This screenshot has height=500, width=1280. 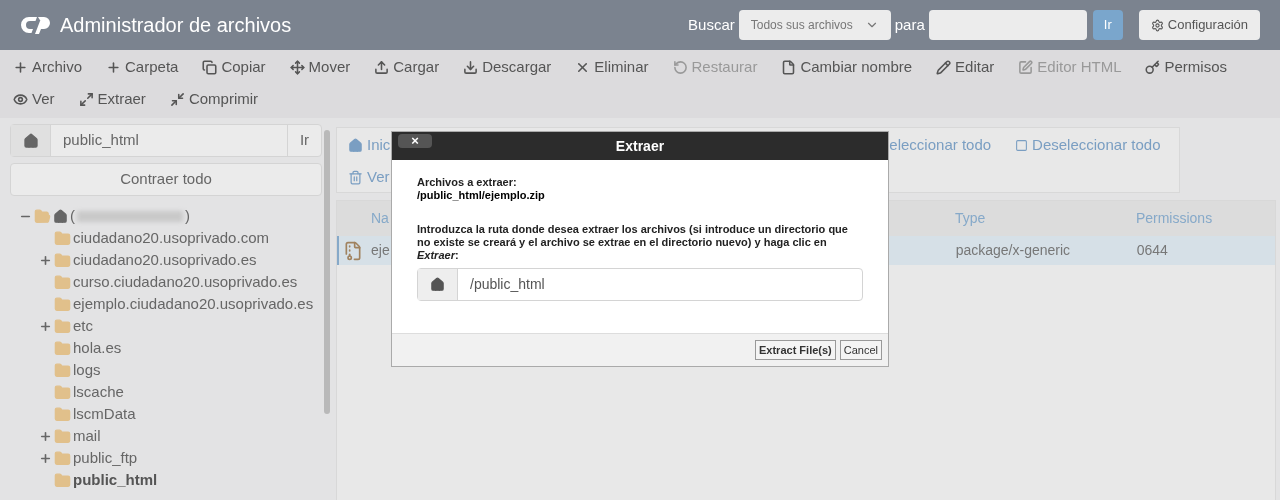 What do you see at coordinates (640, 146) in the screenshot?
I see `dialog-title: Extraer` at bounding box center [640, 146].